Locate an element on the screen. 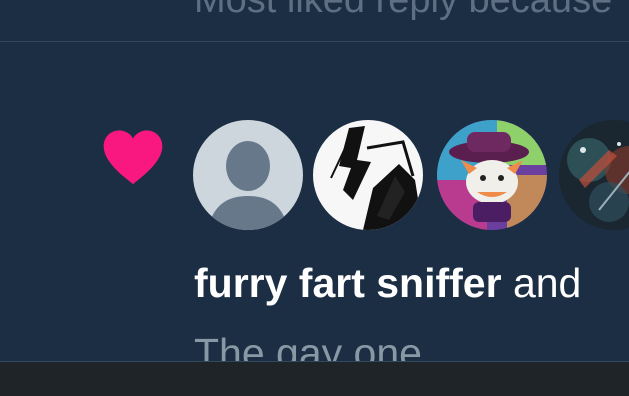 This screenshot has height=396, width=629. like-summary: furry fart sniffer and is located at coordinates (387, 283).